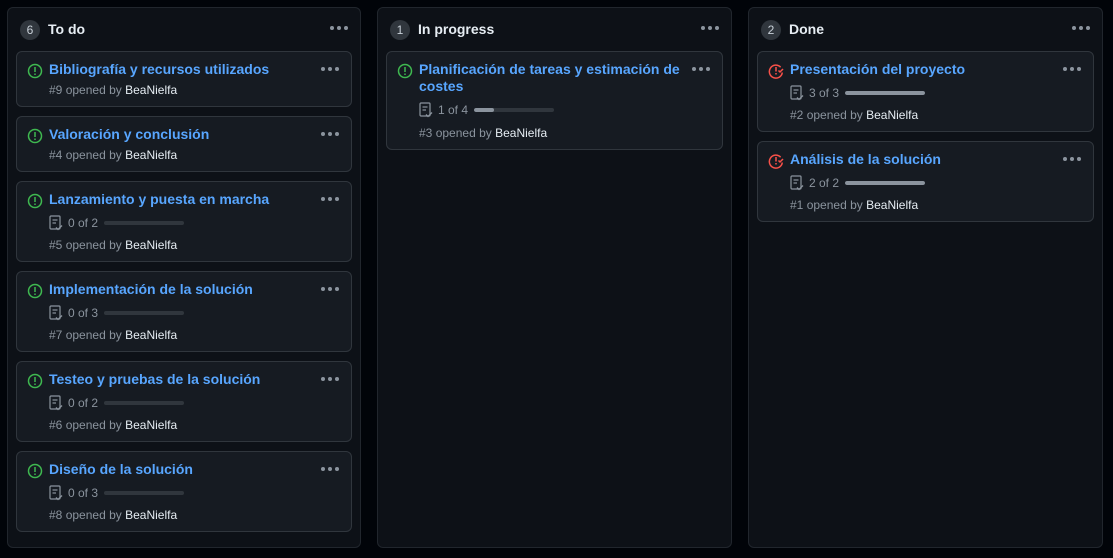 Image resolution: width=1113 pixels, height=558 pixels. Describe the element at coordinates (56, 515) in the screenshot. I see `issue-number: #8` at that location.